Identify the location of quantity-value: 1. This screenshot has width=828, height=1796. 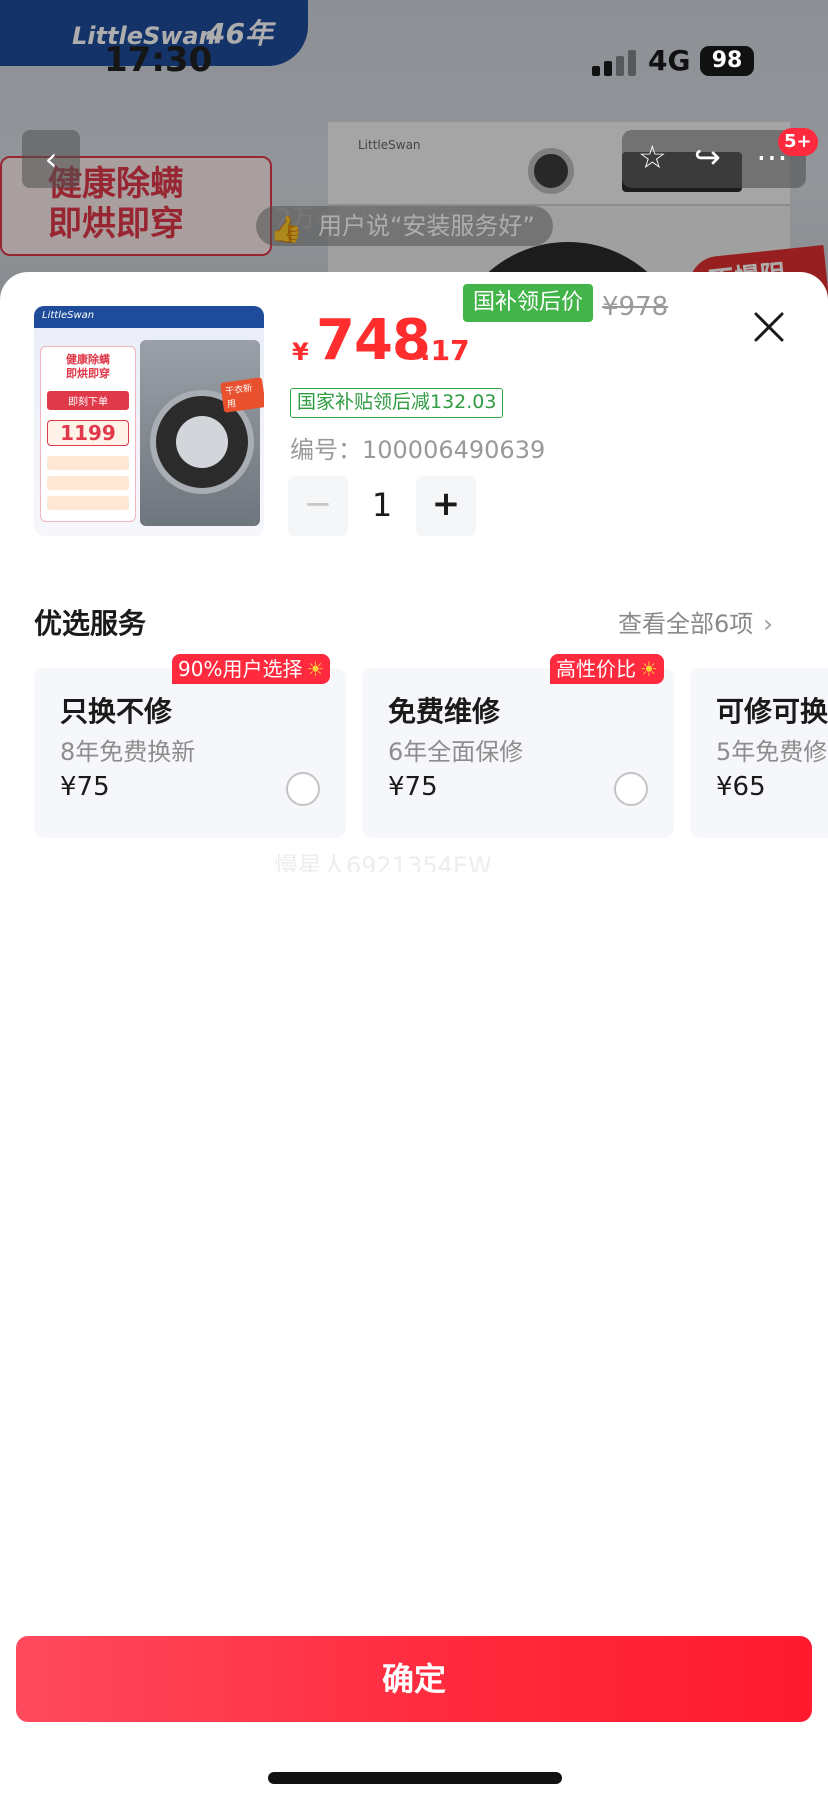
(382, 505).